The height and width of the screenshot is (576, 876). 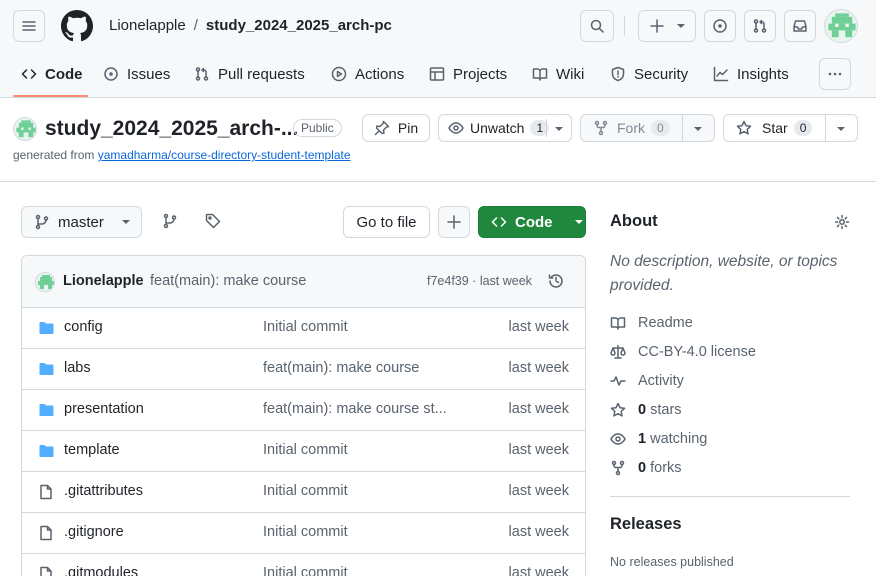 I want to click on tab-wiki-label: Wiki, so click(x=570, y=74).